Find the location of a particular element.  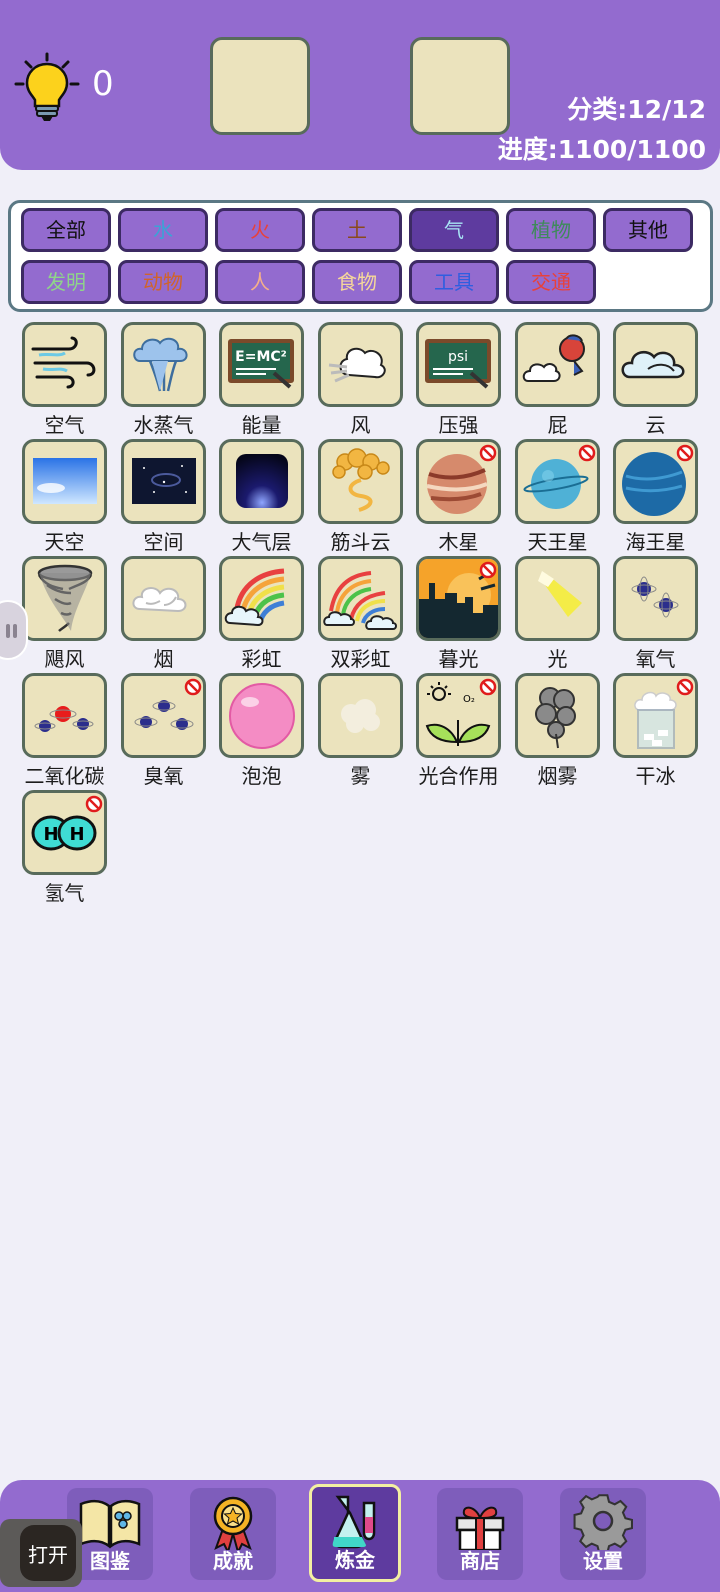

element-name: 氢气 is located at coordinates (64, 893).